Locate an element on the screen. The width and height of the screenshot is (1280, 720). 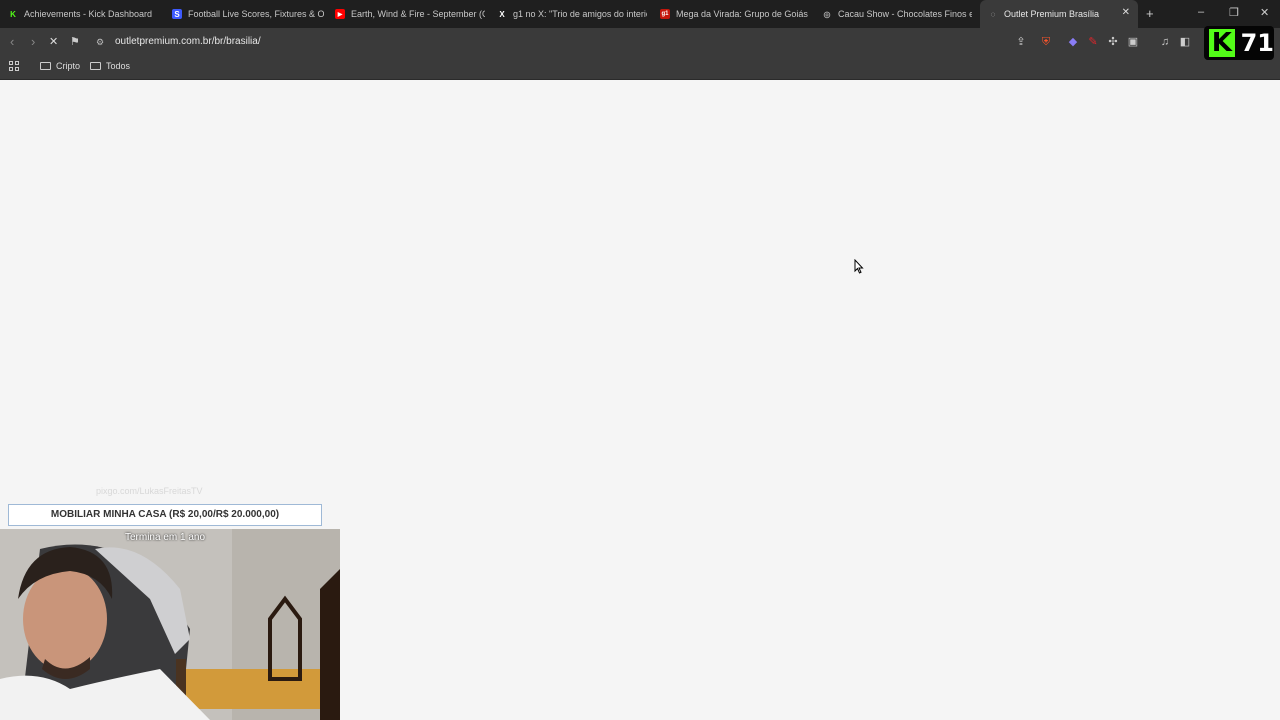
site-settings-icon: ⚙ is located at coordinates (100, 42).